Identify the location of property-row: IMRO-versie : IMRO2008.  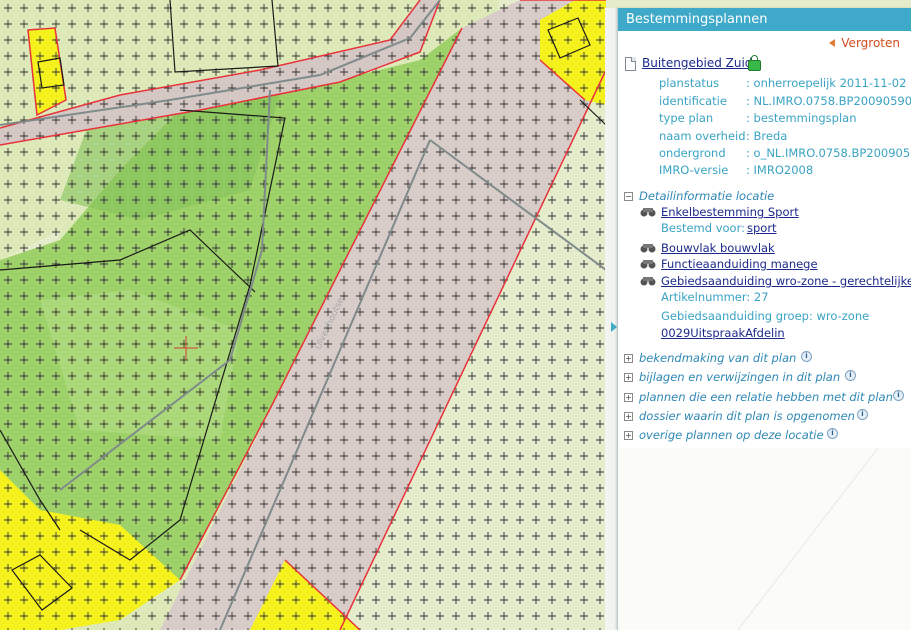
(736, 170).